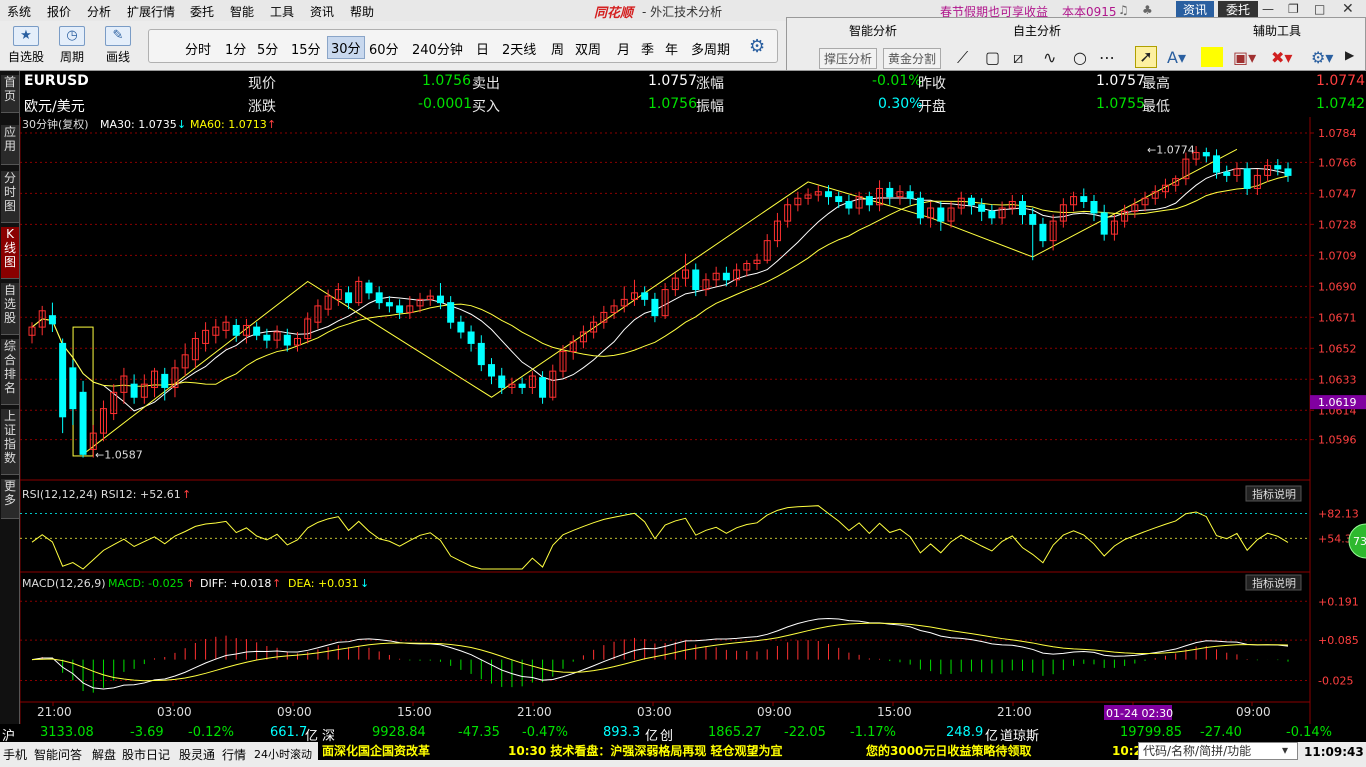 The width and height of the screenshot is (1366, 767). I want to click on sidebar-ranking: 综合排名, so click(10, 372).